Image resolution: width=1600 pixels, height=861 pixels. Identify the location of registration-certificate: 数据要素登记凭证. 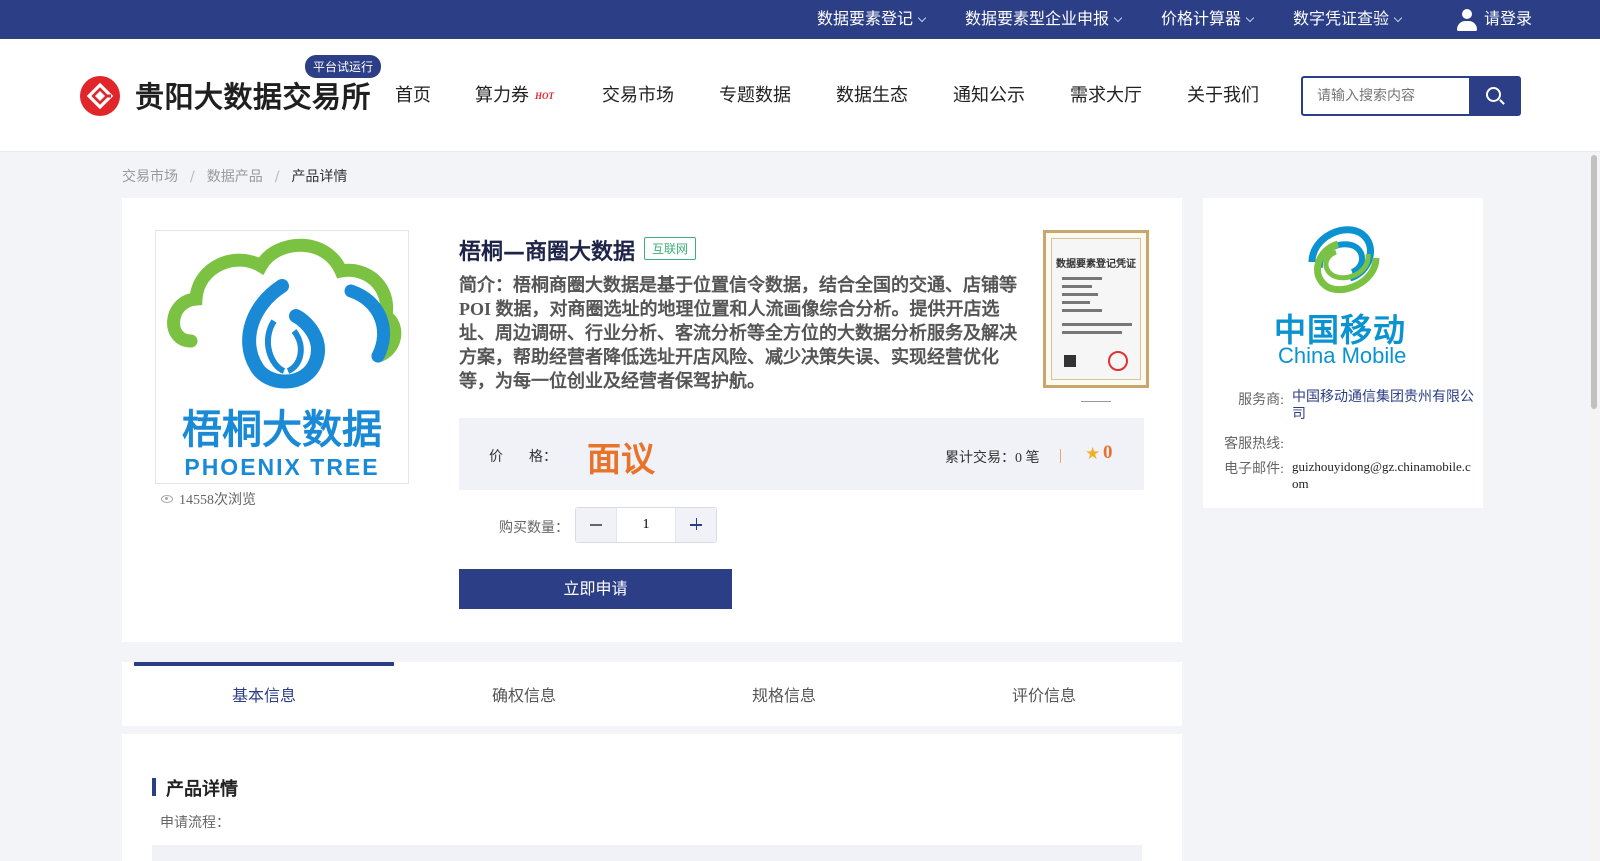
(1096, 309).